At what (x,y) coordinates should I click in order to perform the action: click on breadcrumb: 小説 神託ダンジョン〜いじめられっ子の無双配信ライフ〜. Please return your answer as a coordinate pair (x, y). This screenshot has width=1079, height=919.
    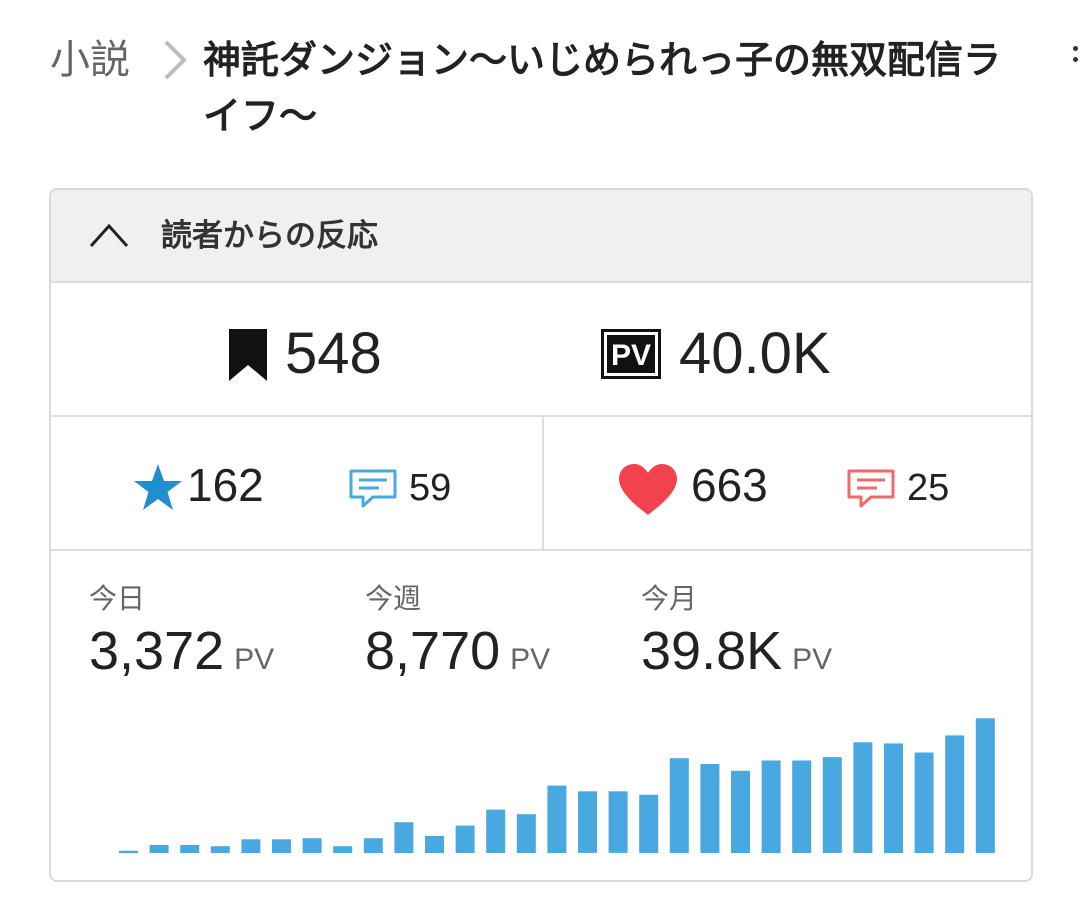
    Looking at the image, I should click on (540, 88).